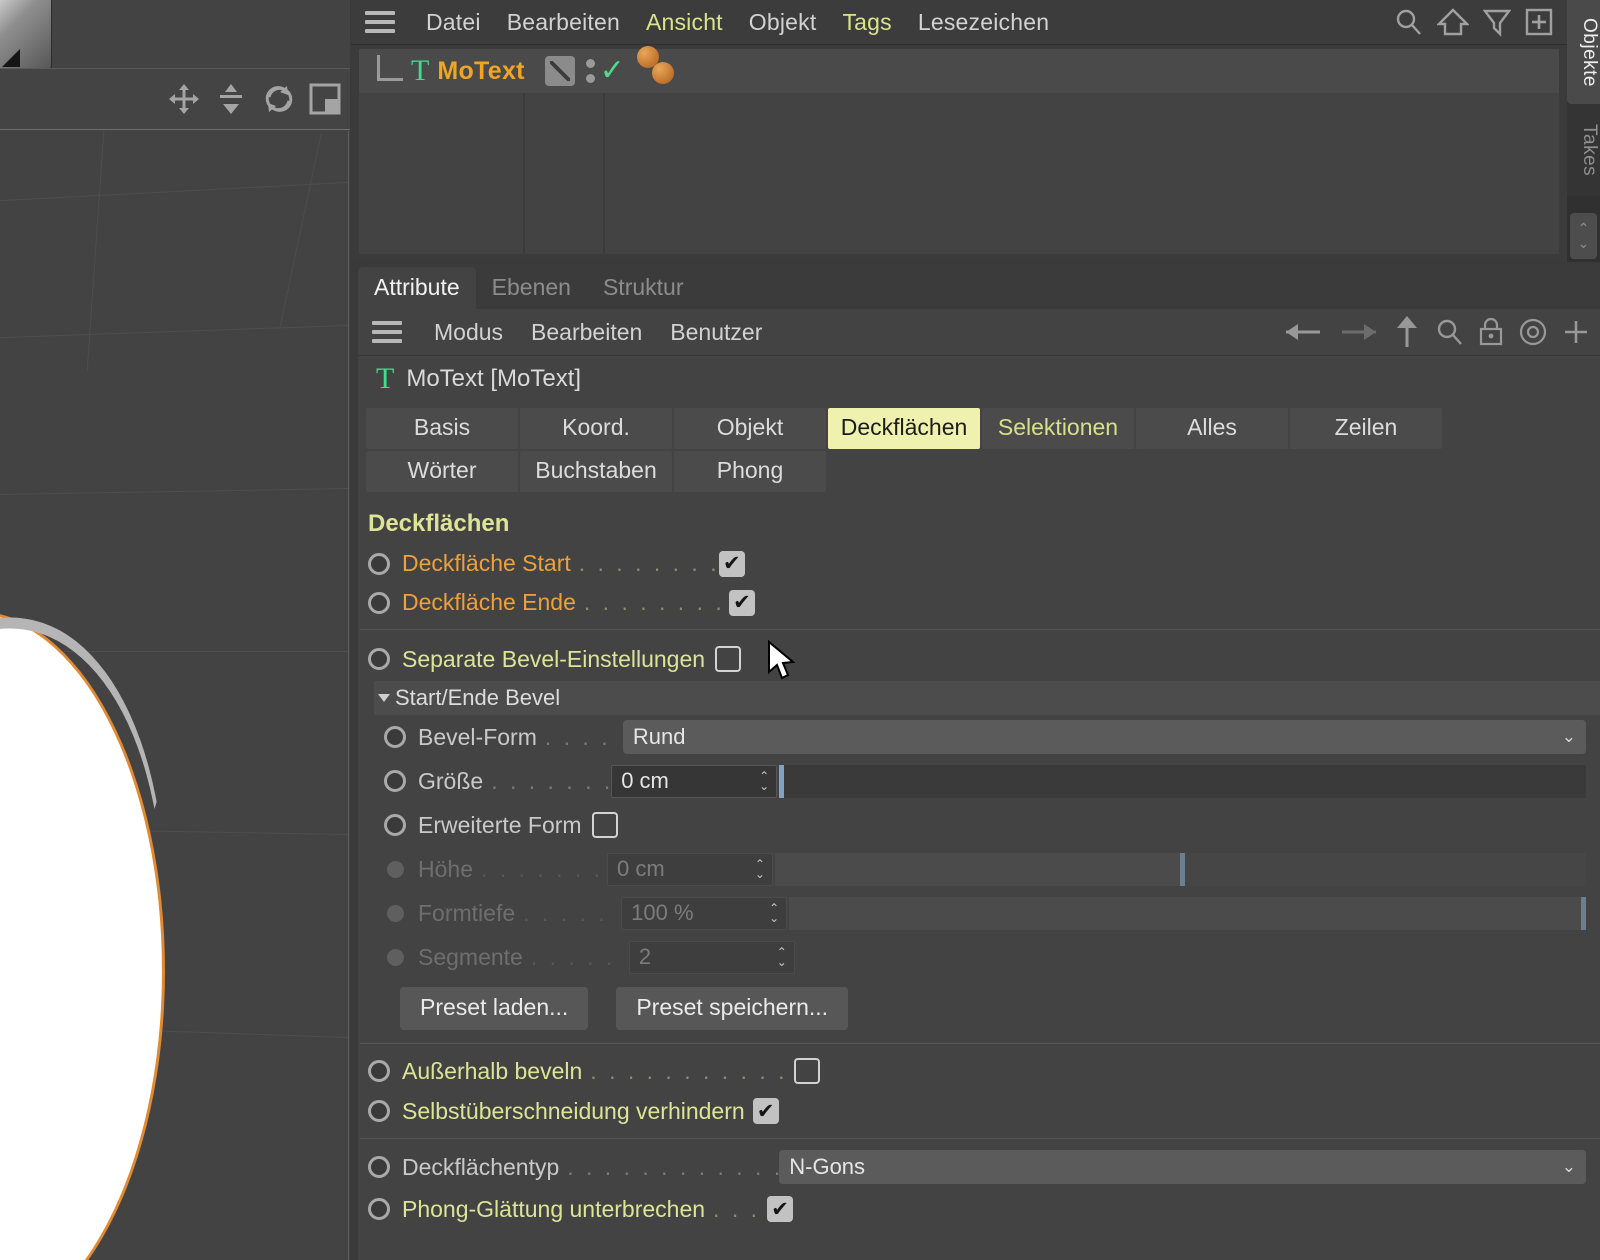 This screenshot has height=1260, width=1600. Describe the element at coordinates (904, 428) in the screenshot. I see `ptab-deckflaechen: Deckflächen` at that location.